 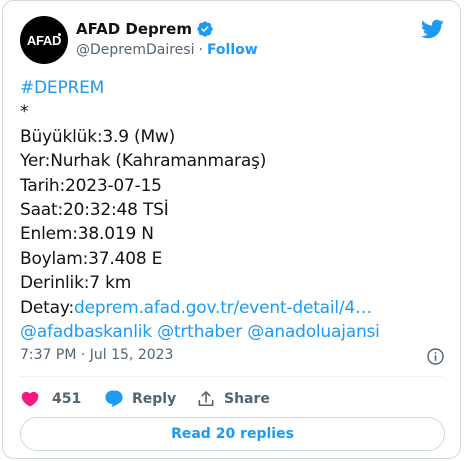 What do you see at coordinates (154, 399) in the screenshot?
I see `reply-label: Reply` at bounding box center [154, 399].